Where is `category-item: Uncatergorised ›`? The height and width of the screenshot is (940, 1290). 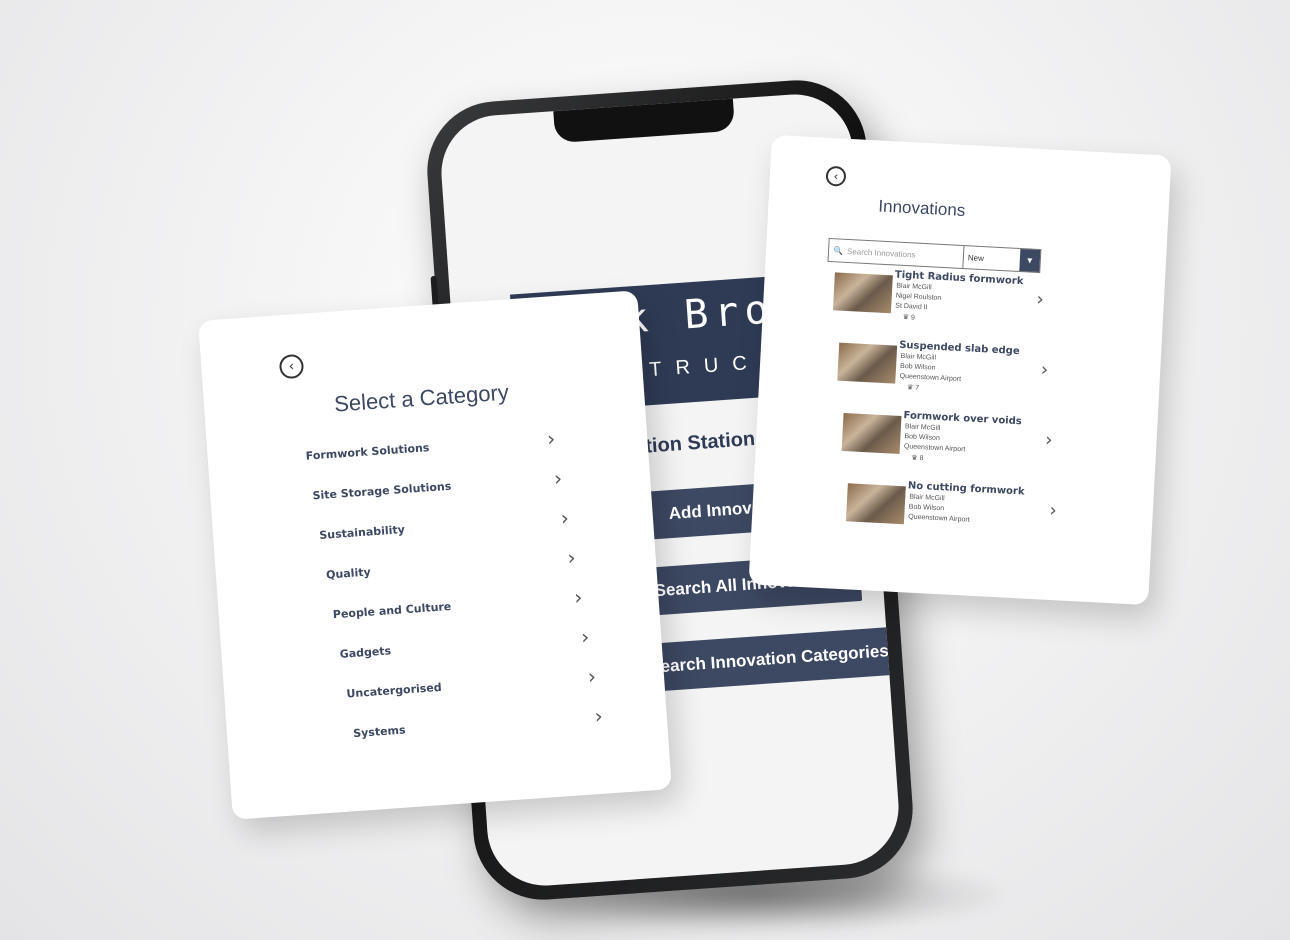 category-item: Uncatergorised › is located at coordinates (471, 684).